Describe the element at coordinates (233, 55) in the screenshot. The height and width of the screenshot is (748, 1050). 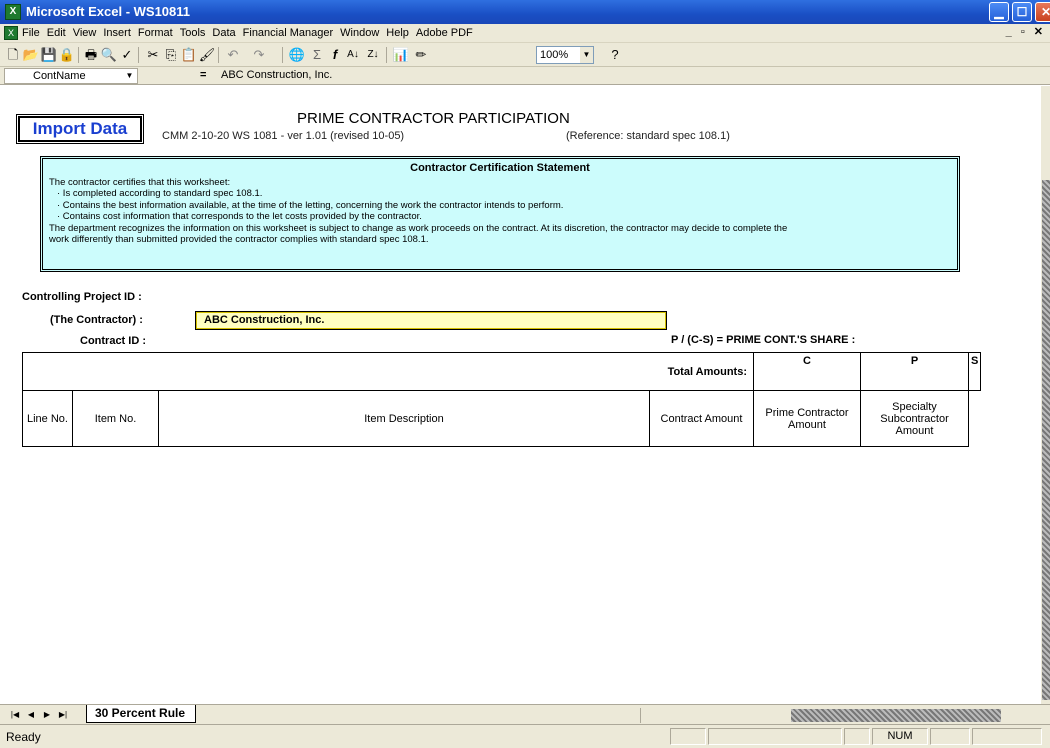
I see `undo-icon: ↶` at that location.